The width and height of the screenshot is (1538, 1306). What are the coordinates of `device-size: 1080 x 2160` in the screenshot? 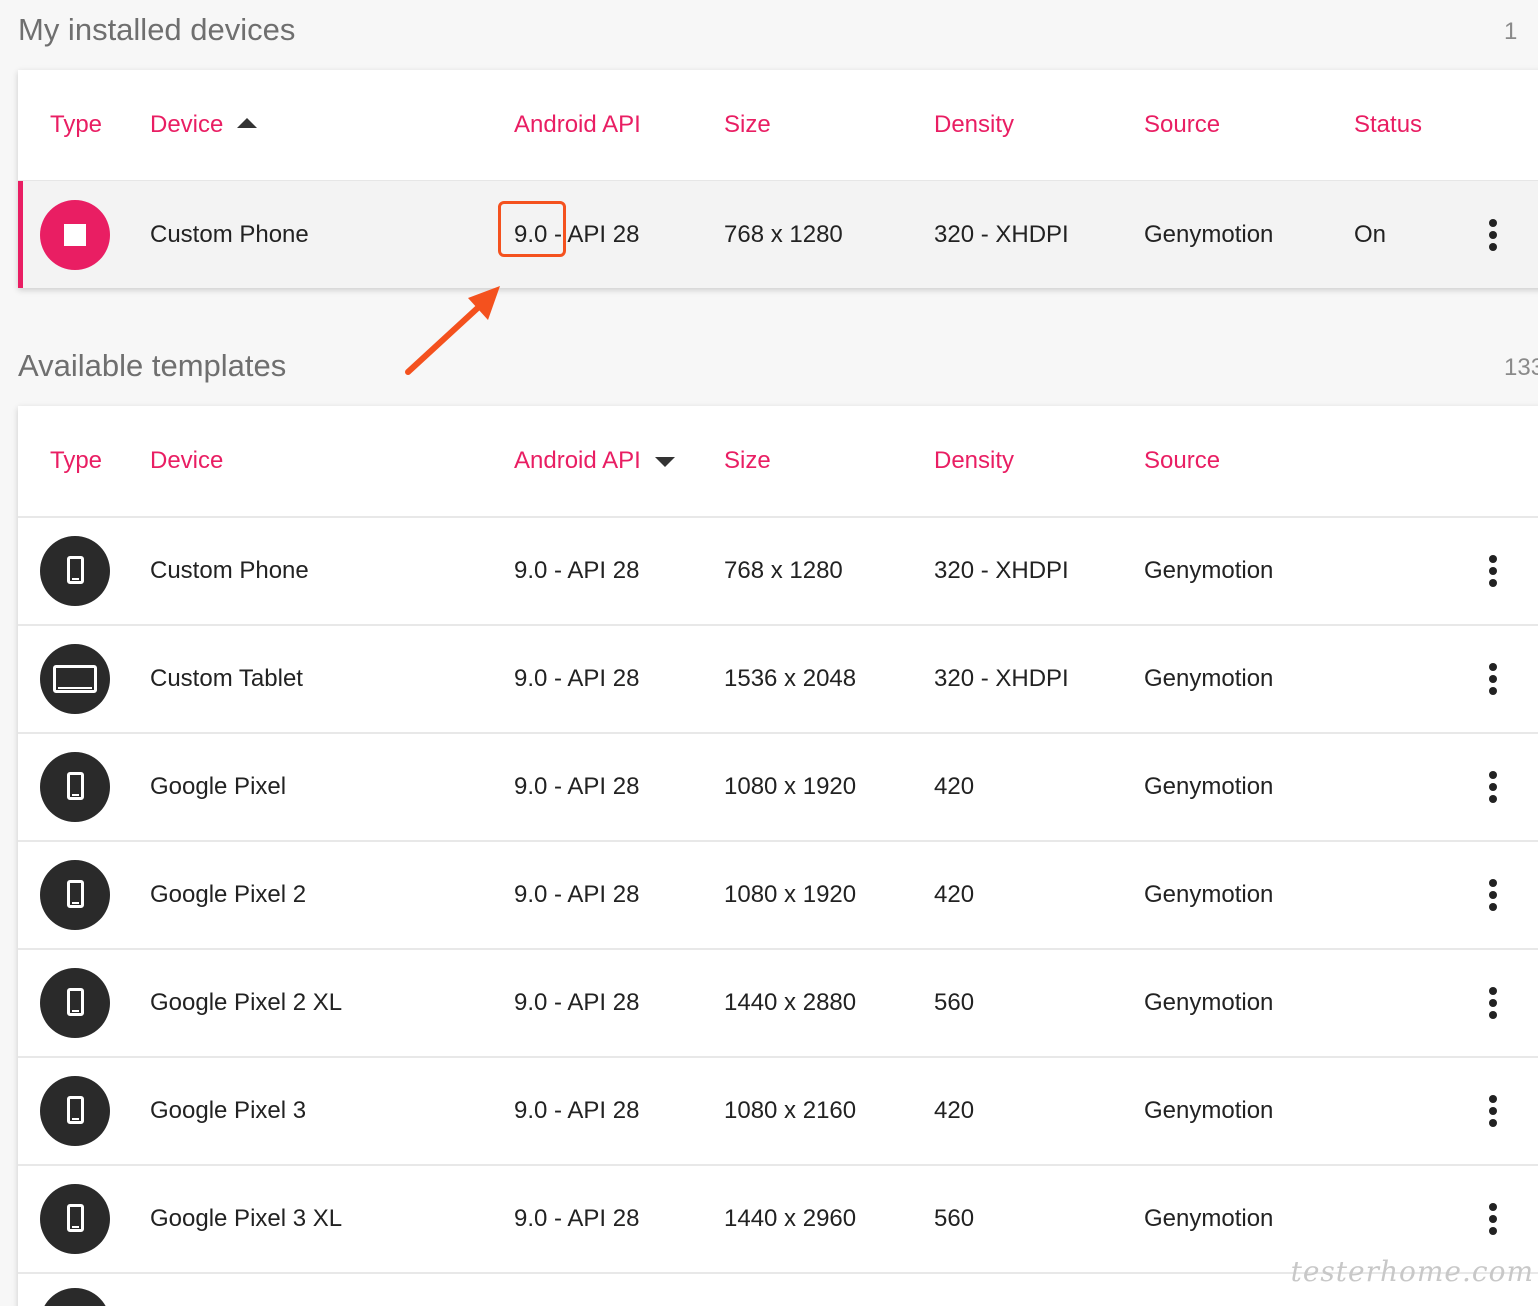 It's located at (790, 1110).